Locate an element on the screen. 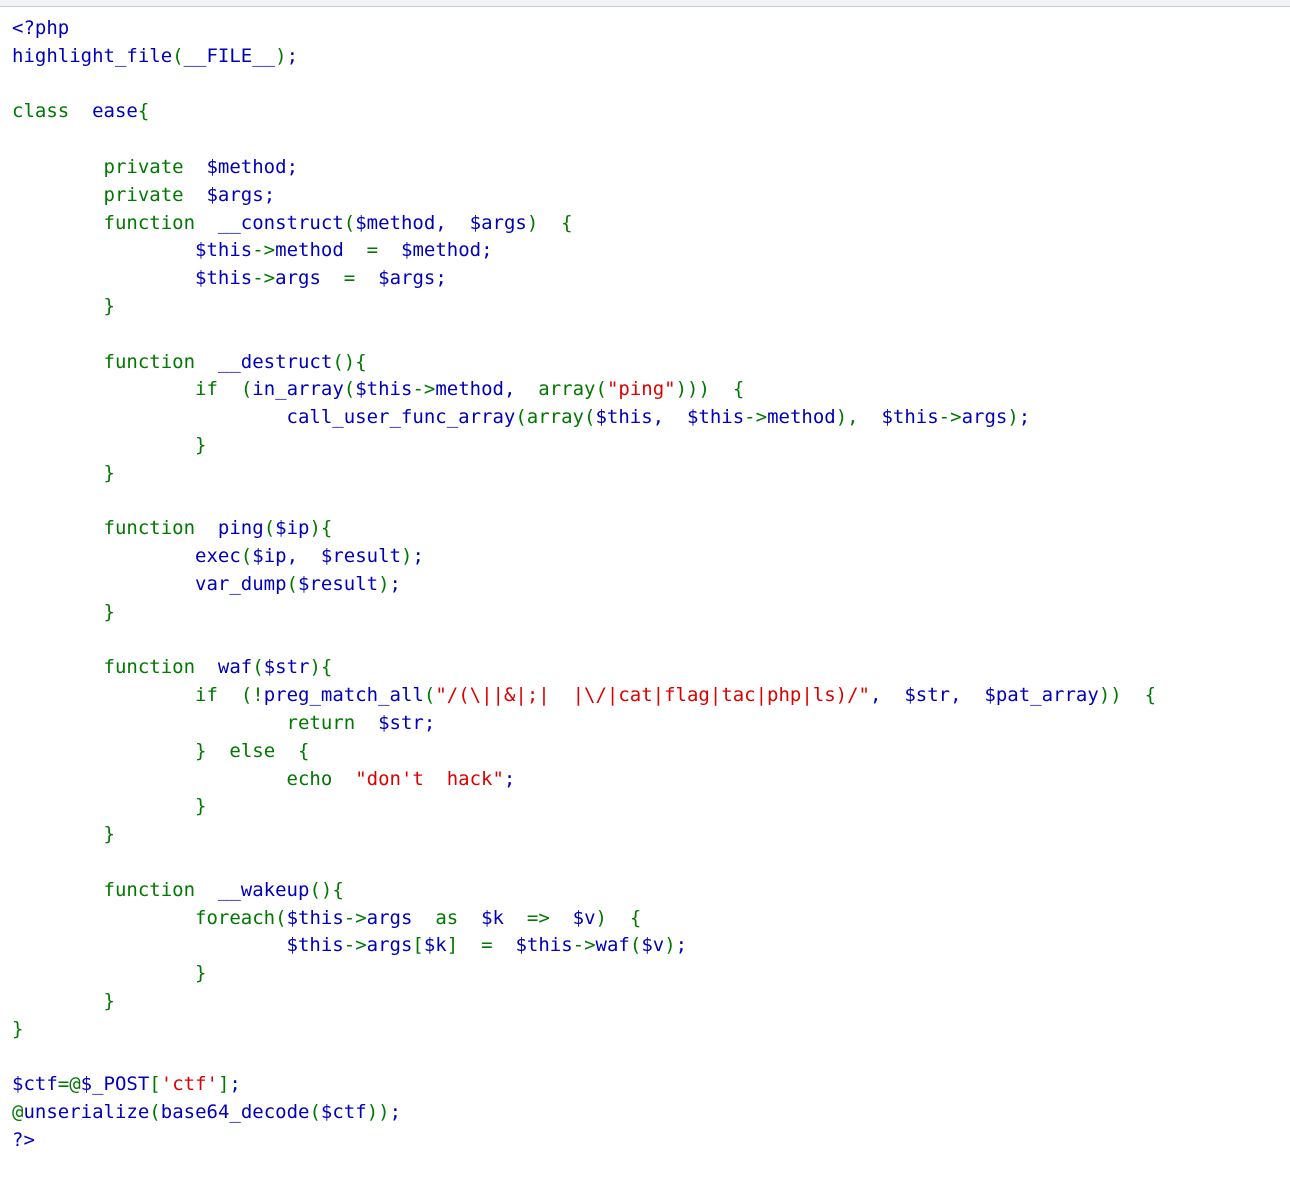 The image size is (1290, 1188). code-line: class ease{ is located at coordinates (80, 111).